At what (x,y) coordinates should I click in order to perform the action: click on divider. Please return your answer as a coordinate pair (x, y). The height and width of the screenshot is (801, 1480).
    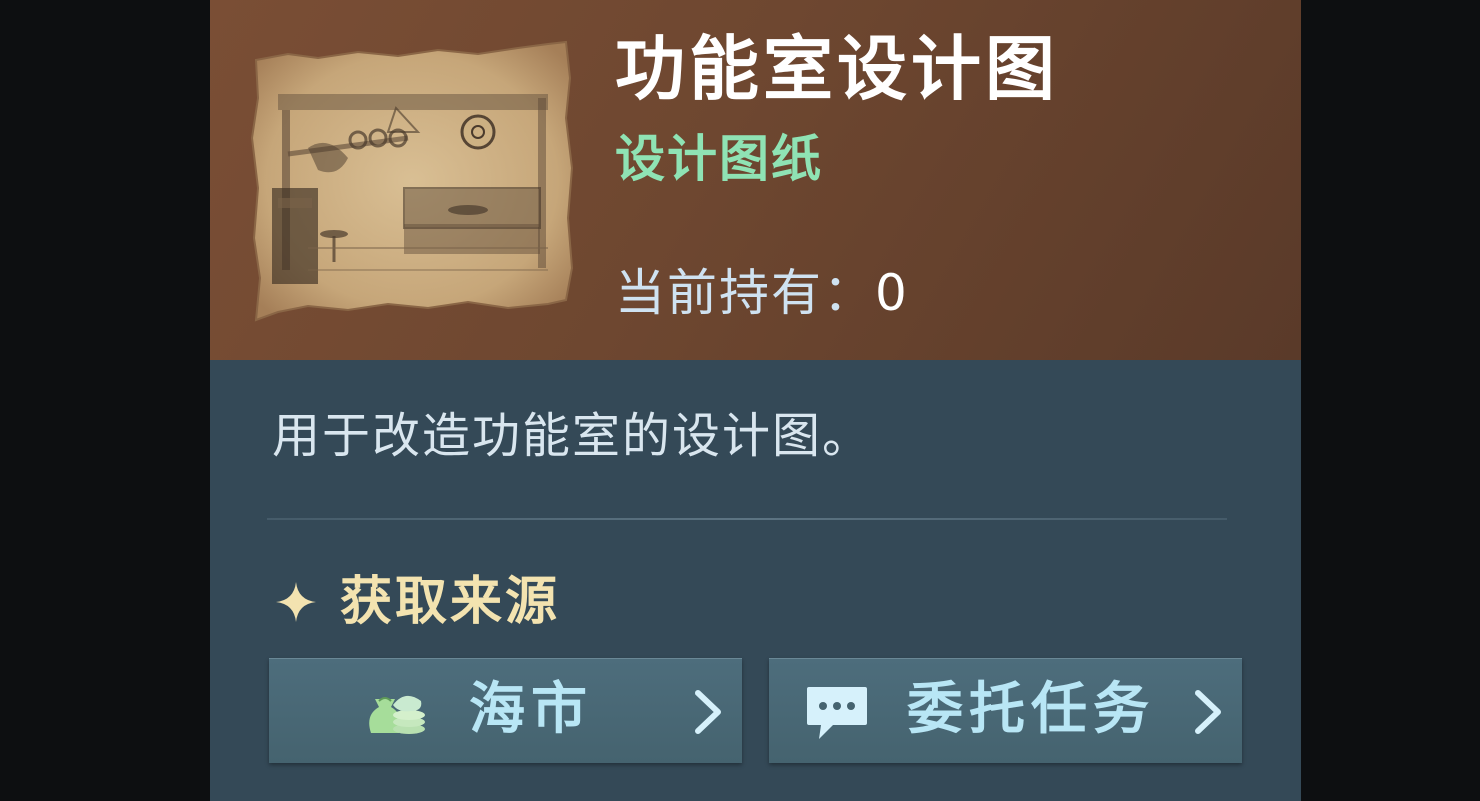
    Looking at the image, I should click on (747, 519).